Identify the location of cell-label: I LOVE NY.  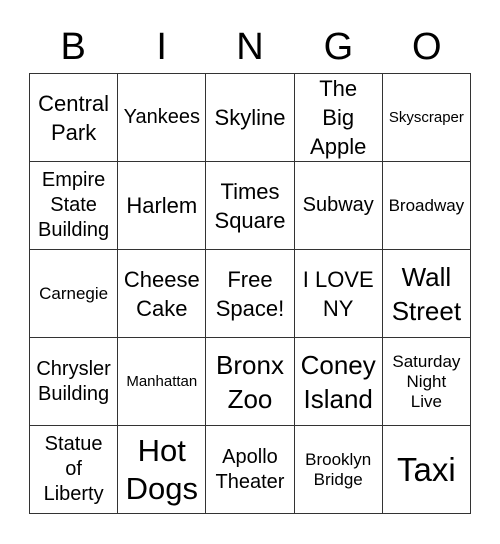
(338, 293).